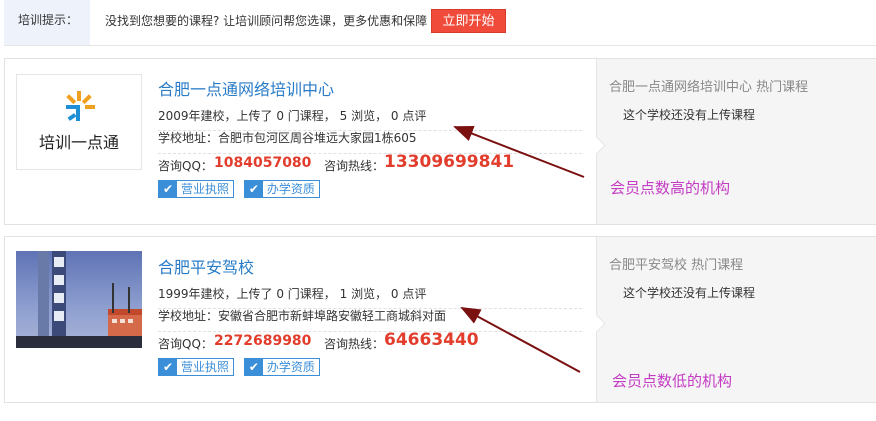 This screenshot has width=876, height=421. Describe the element at coordinates (709, 87) in the screenshot. I see `hot-courses-title: 合肥一点通网络培训中心 热门课程` at that location.